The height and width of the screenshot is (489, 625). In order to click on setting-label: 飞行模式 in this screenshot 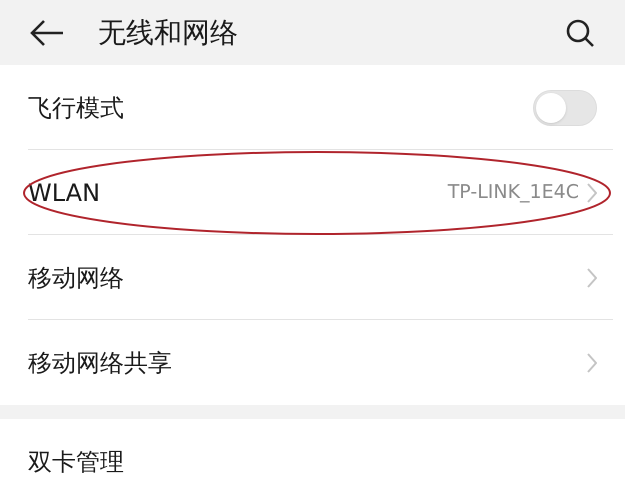, I will do `click(76, 108)`.